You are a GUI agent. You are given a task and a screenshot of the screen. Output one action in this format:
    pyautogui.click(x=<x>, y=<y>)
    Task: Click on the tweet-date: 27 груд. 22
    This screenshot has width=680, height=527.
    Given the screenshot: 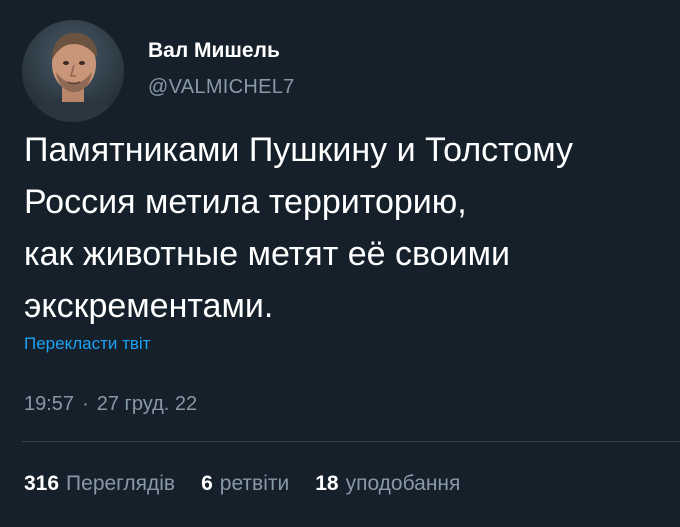 What is the action you would take?
    pyautogui.click(x=147, y=404)
    